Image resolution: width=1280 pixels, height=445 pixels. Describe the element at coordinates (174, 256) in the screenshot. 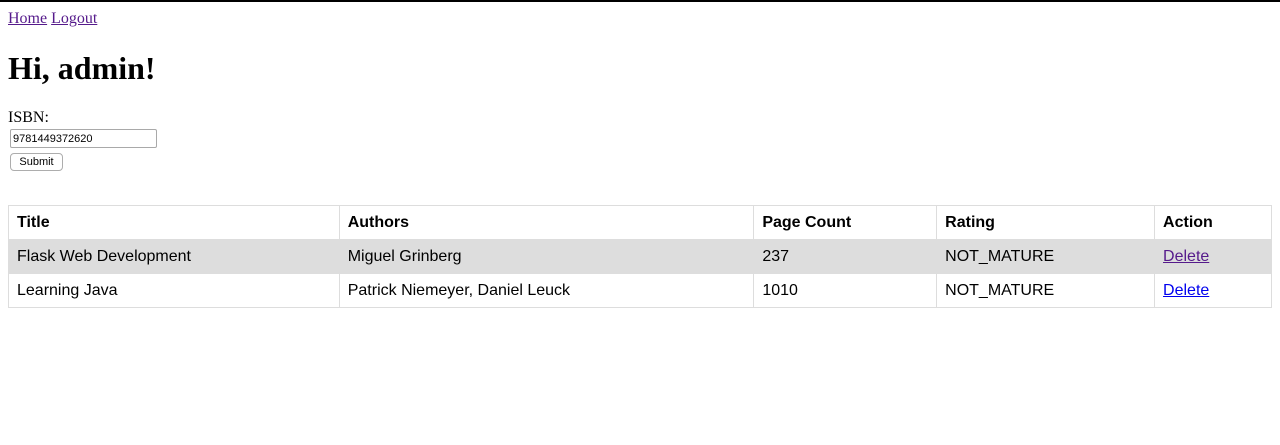

I see `cell-title: Flask Web Development` at that location.